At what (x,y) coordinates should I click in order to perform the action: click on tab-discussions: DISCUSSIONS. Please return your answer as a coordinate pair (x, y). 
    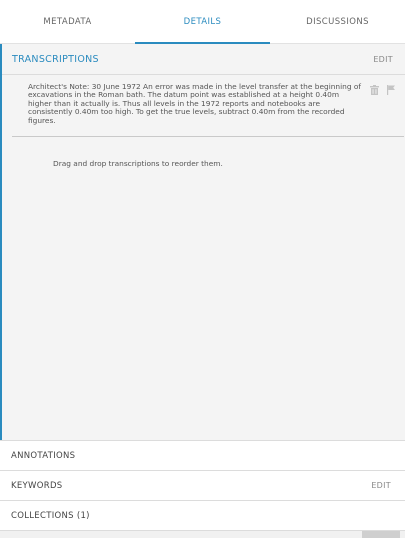
    Looking at the image, I should click on (337, 21).